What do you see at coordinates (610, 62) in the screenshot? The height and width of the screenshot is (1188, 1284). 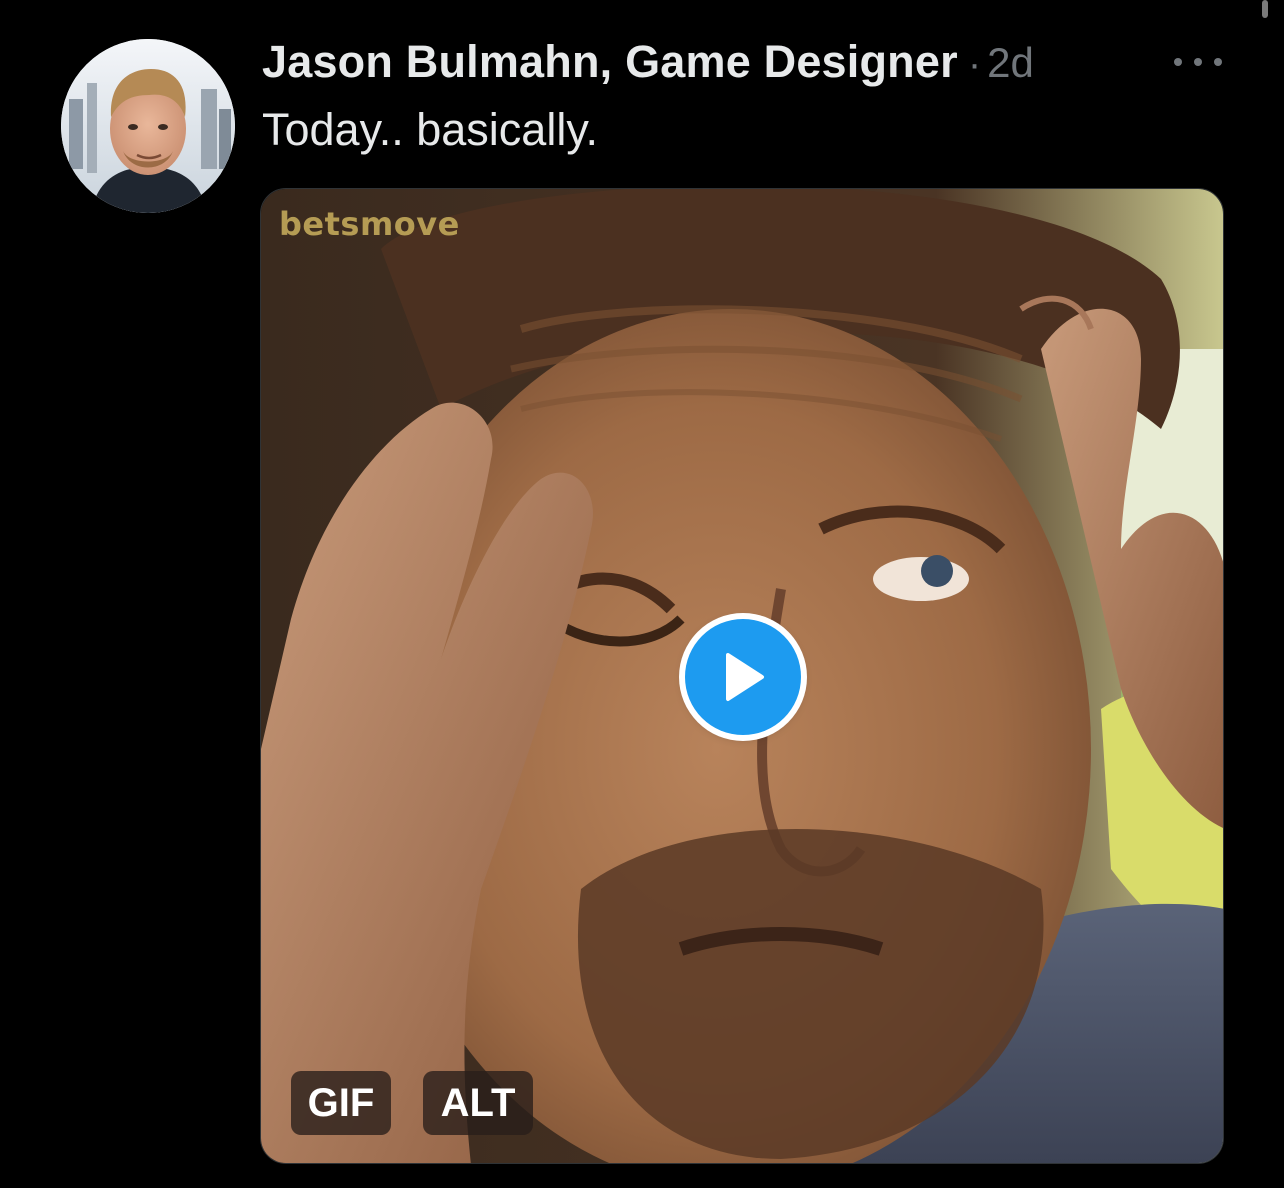 I see `author-name: Jason Bulmahn, Game Designer` at bounding box center [610, 62].